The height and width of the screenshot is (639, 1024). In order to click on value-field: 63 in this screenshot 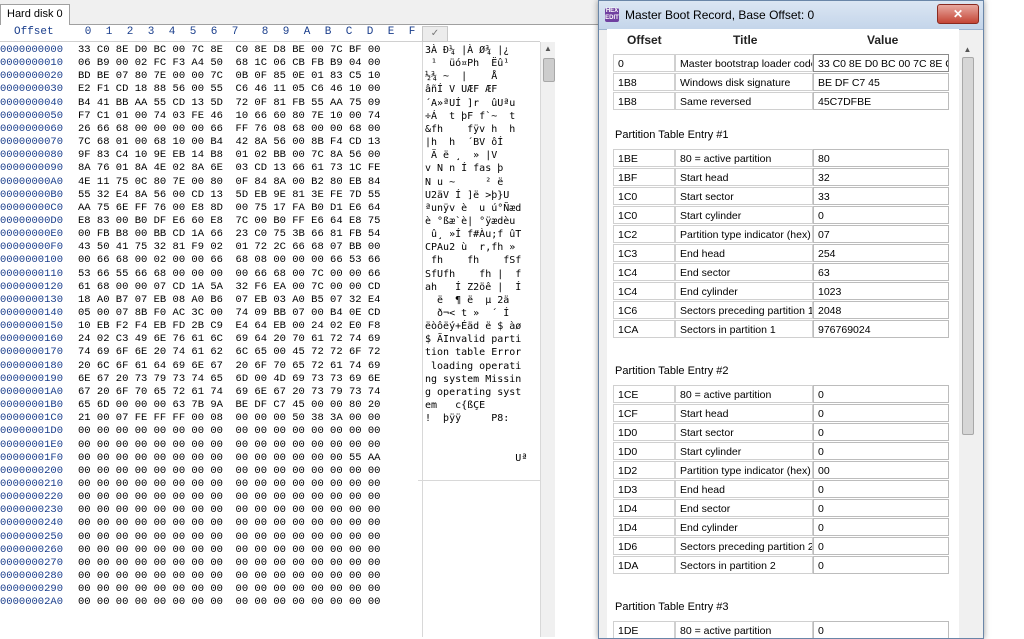, I will do `click(881, 272)`.